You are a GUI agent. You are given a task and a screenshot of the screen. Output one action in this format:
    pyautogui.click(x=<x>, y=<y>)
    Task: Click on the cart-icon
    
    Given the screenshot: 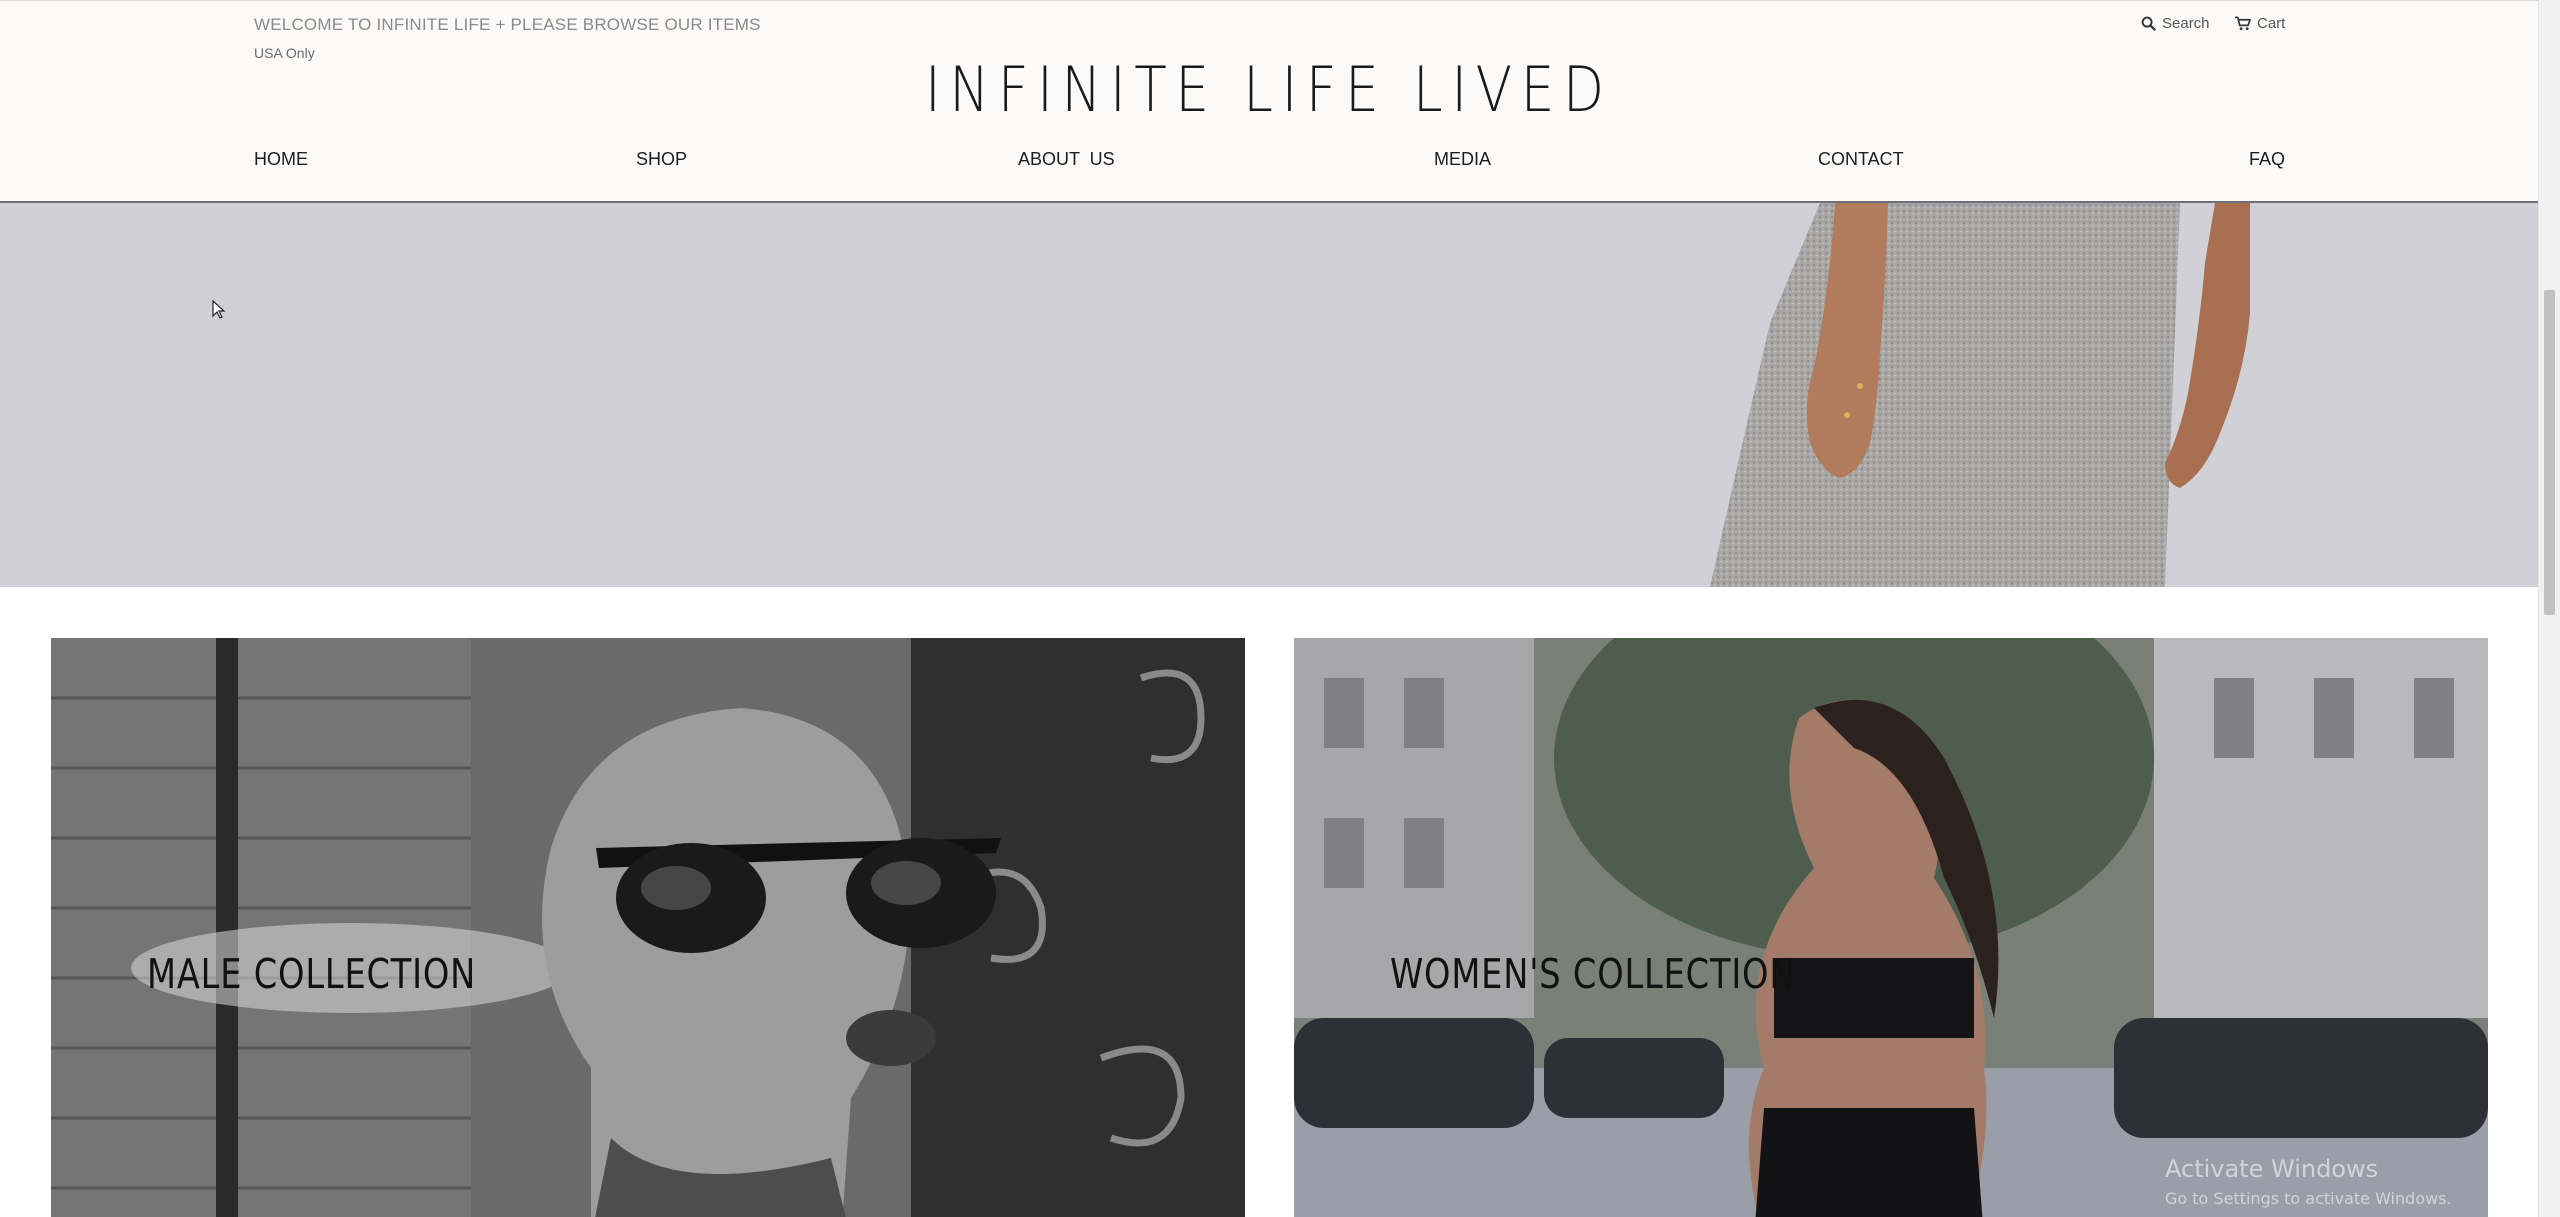 What is the action you would take?
    pyautogui.click(x=2243, y=23)
    